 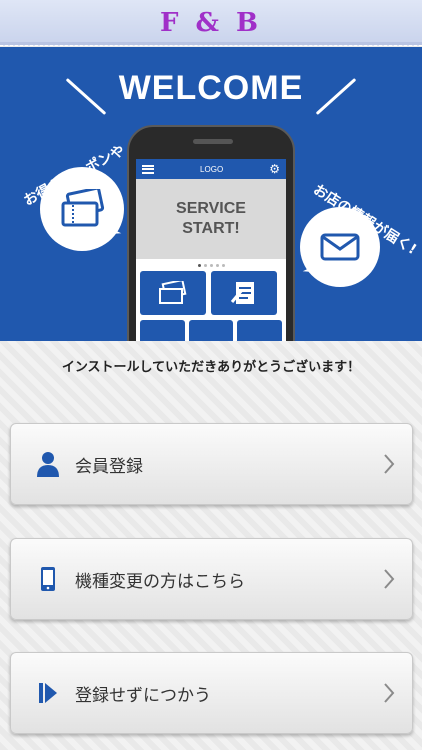 I want to click on skip-icon, so click(x=48, y=693).